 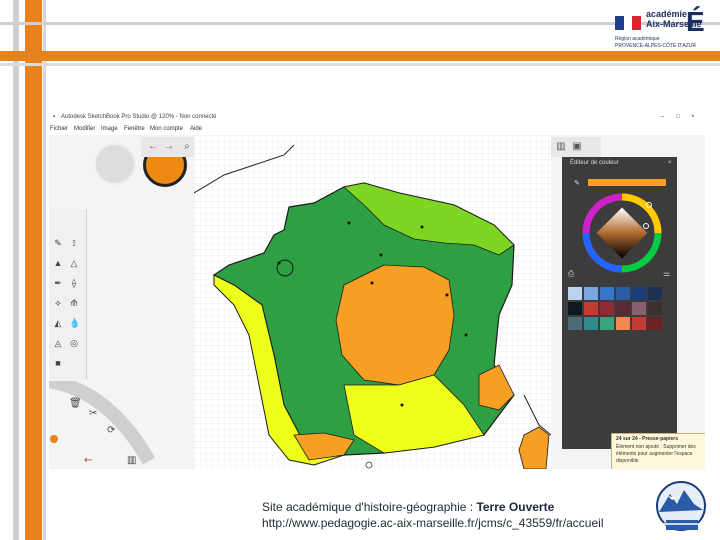 What do you see at coordinates (58, 323) in the screenshot?
I see `blur-brush-icon: ◭` at bounding box center [58, 323].